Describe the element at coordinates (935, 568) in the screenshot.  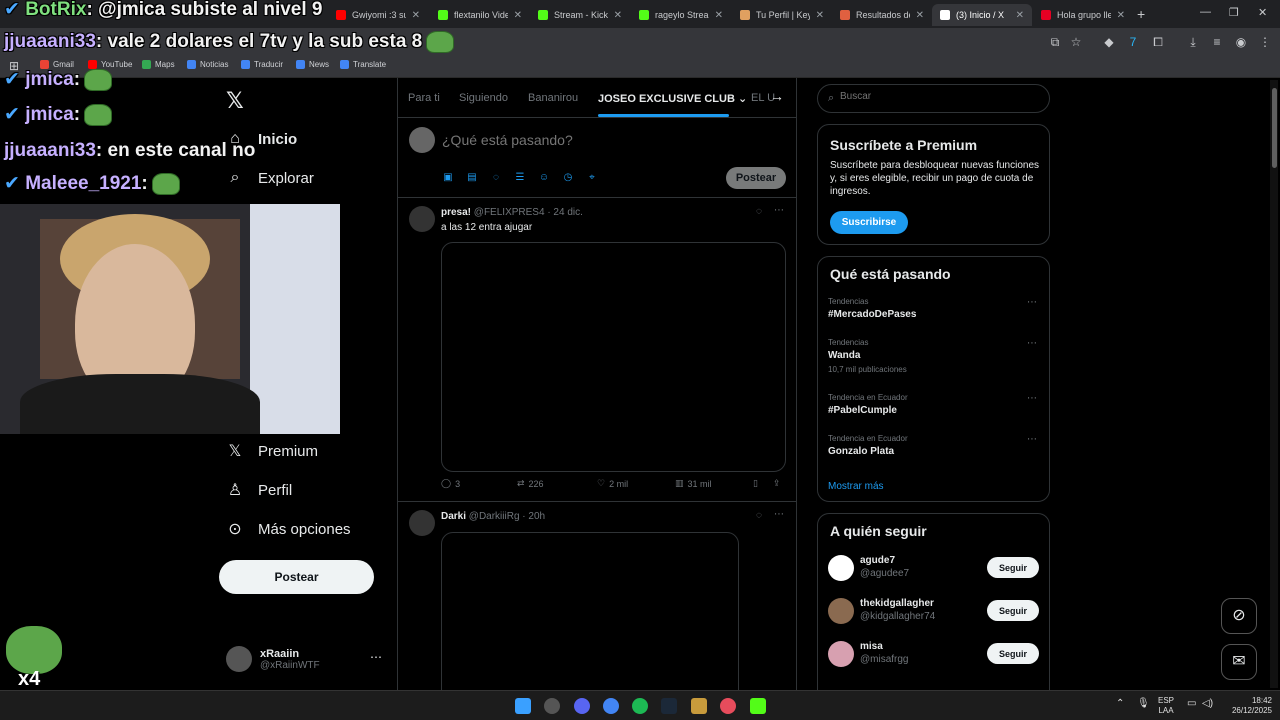
I see `follow-suggestion: agude7 @agudee7 Seguir` at that location.